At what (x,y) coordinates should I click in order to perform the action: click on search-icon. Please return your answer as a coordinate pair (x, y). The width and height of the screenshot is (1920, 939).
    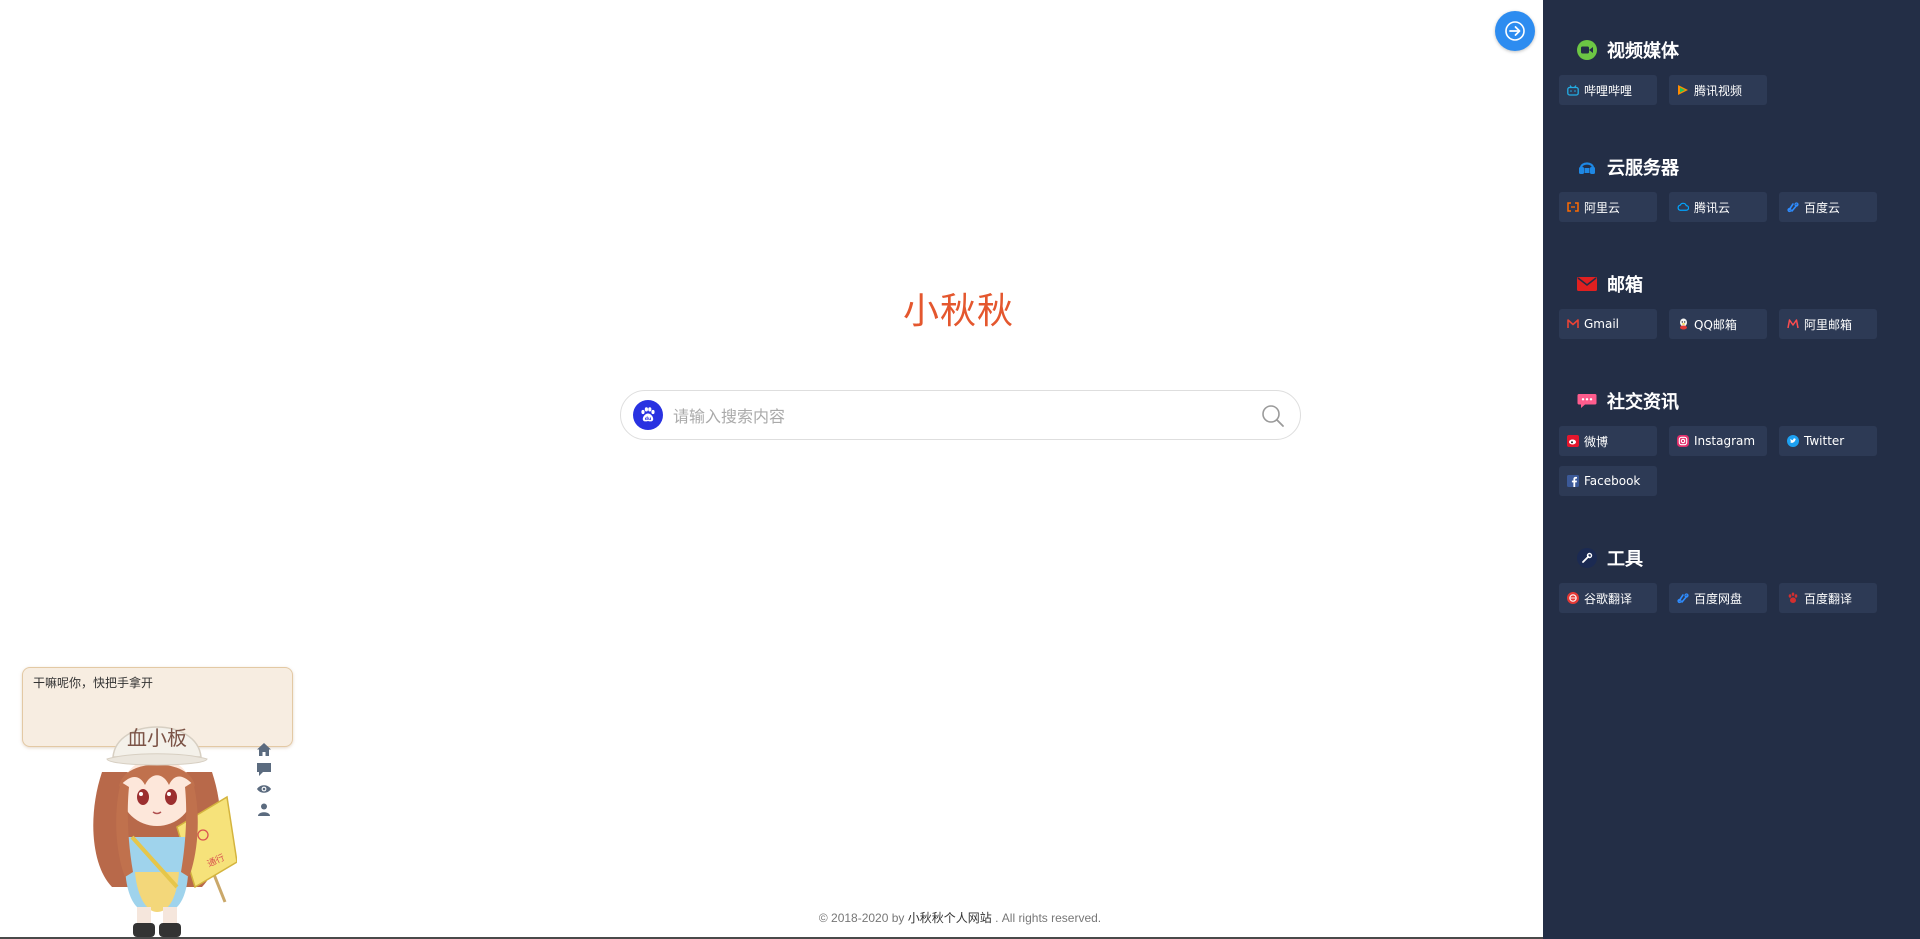
    Looking at the image, I should click on (1273, 416).